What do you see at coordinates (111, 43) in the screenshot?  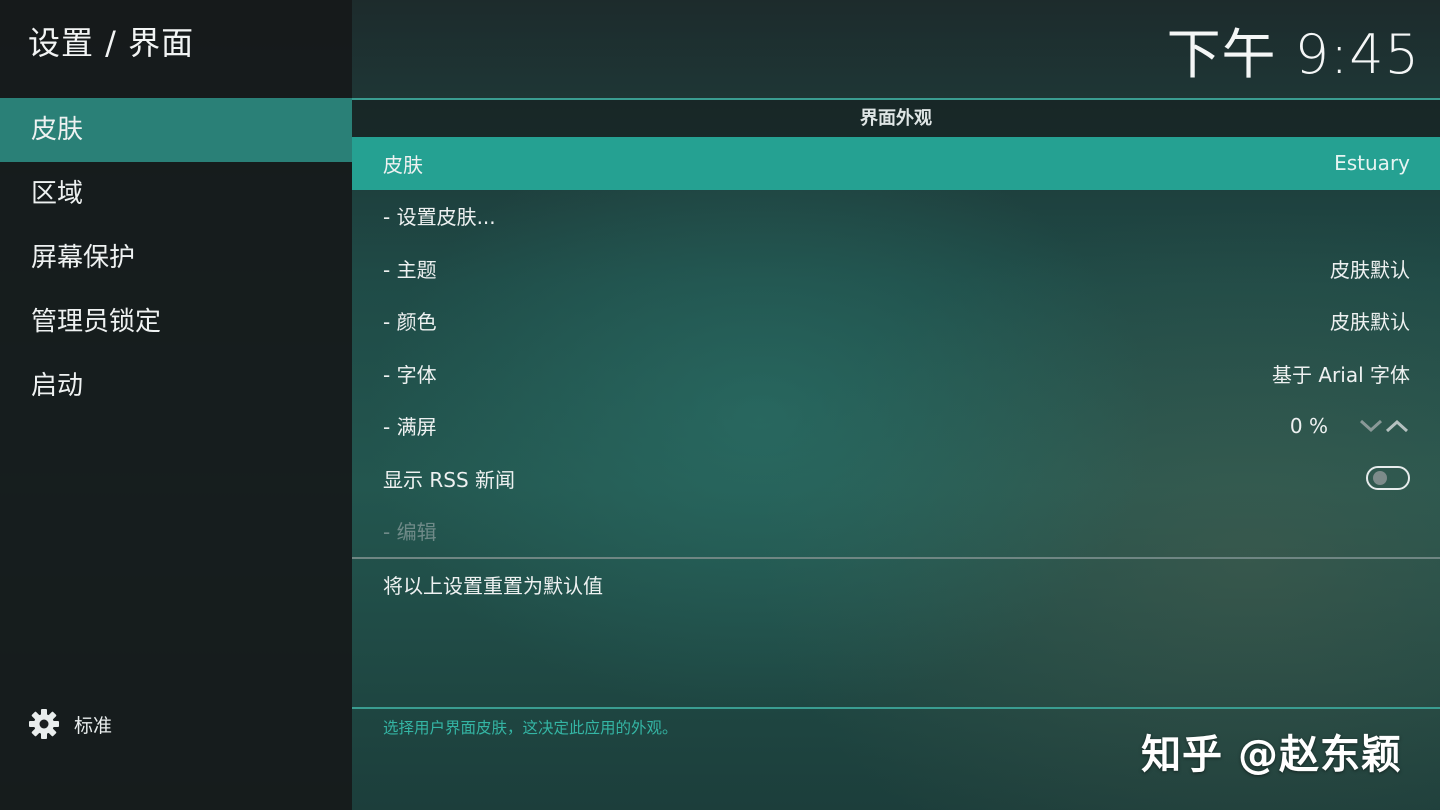 I see `page-title: 设置 / 界面` at bounding box center [111, 43].